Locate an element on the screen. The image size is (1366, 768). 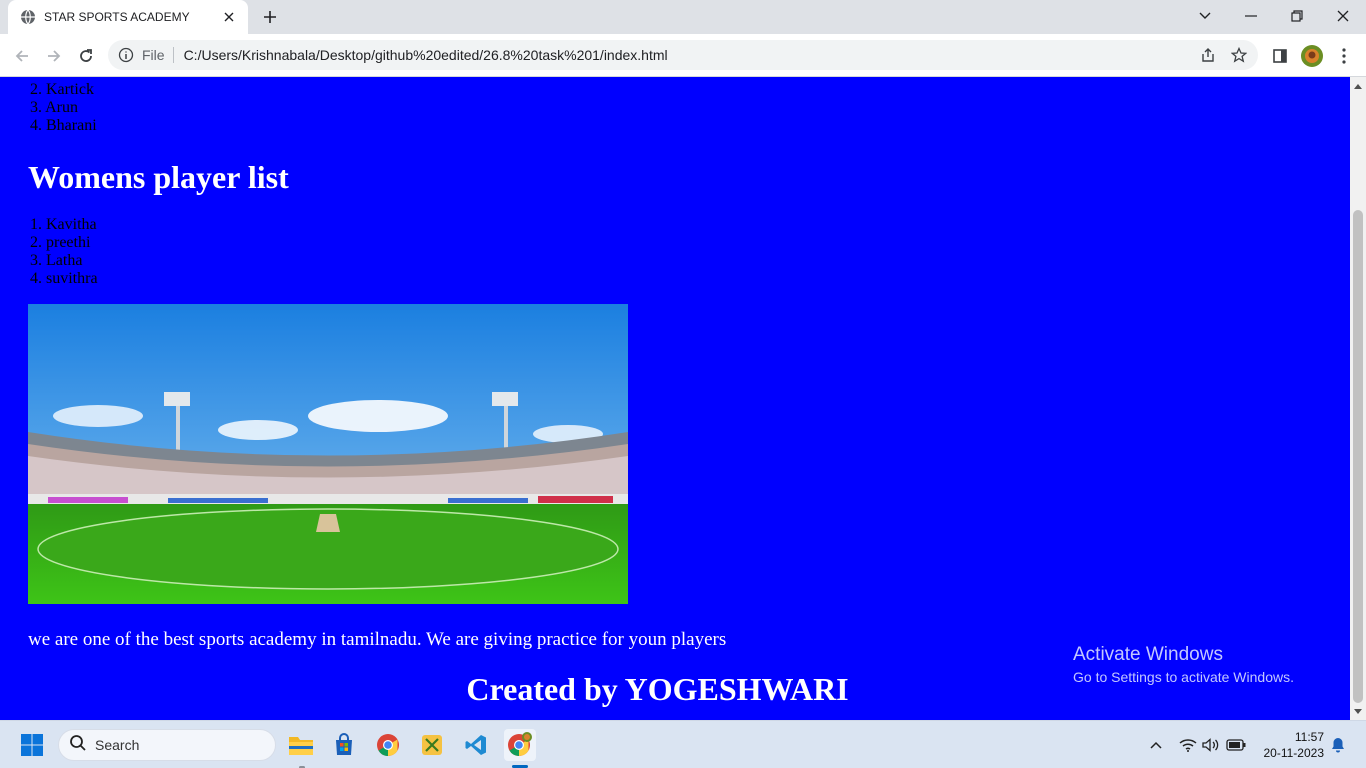
list-item: 1. Kavitha is located at coordinates (63, 224).